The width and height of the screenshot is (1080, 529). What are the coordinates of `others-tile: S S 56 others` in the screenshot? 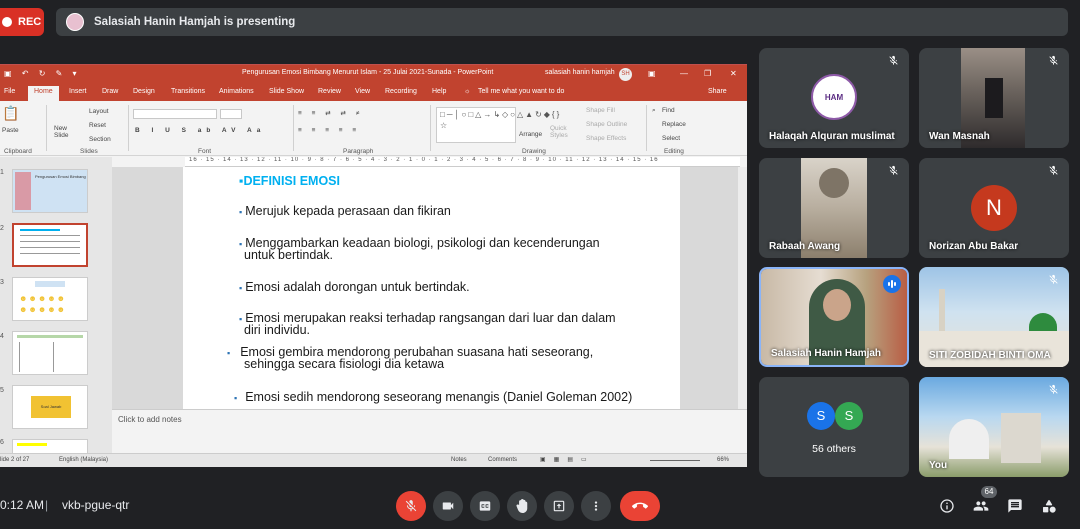 It's located at (834, 427).